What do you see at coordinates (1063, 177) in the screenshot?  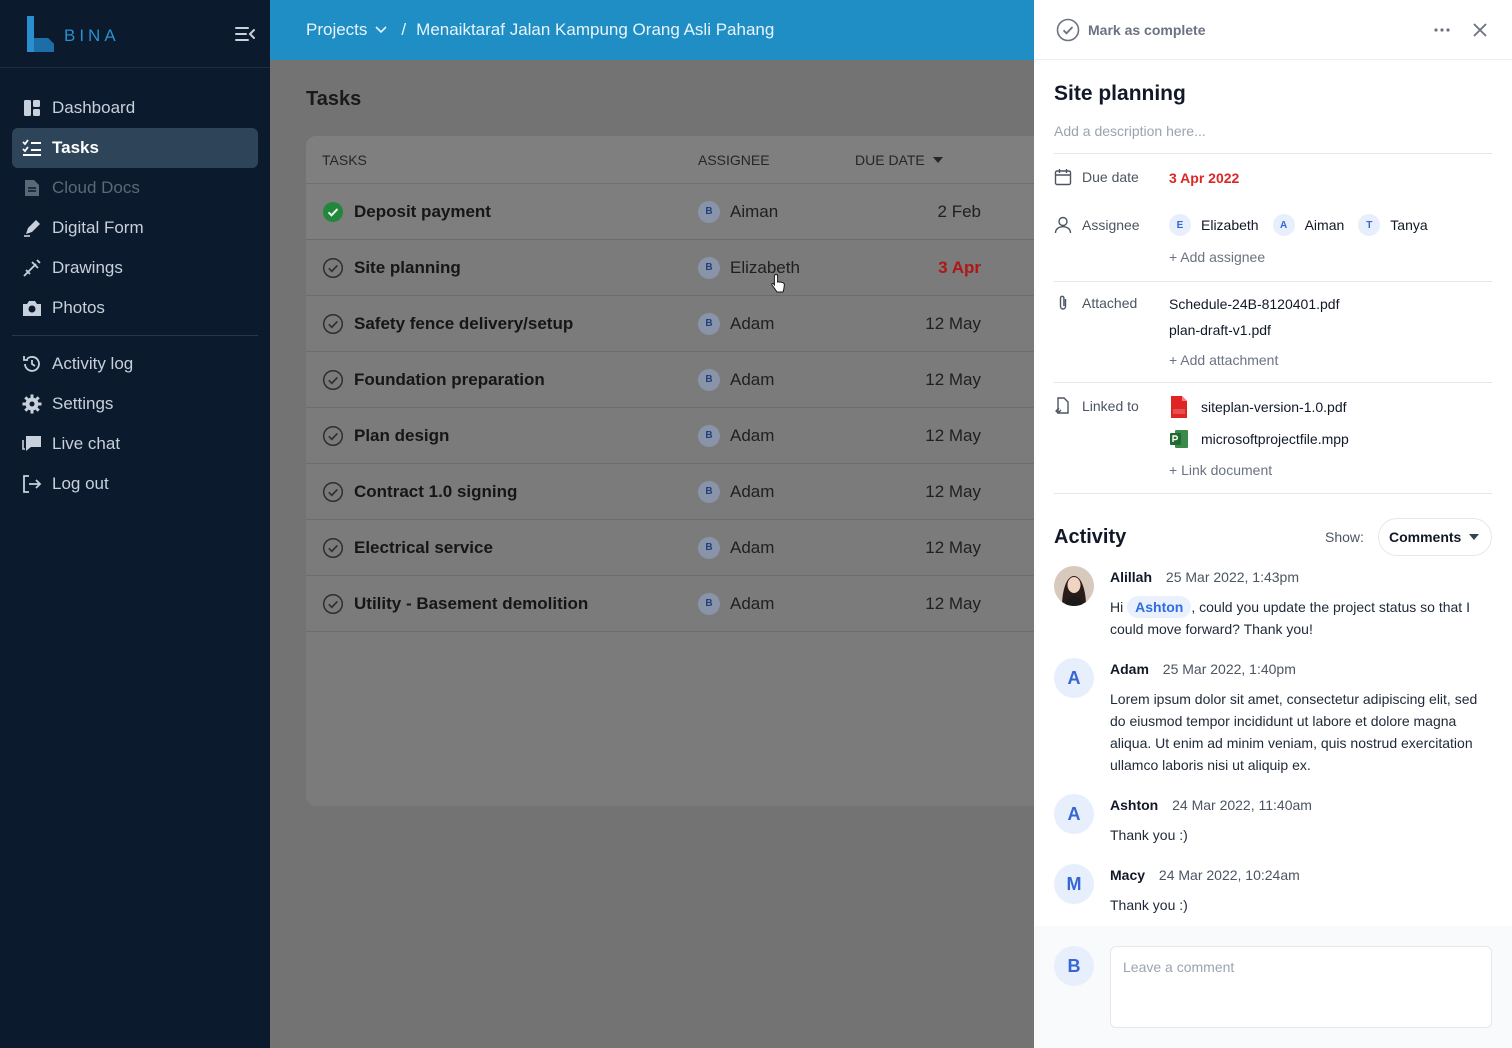 I see `calendar-icon` at bounding box center [1063, 177].